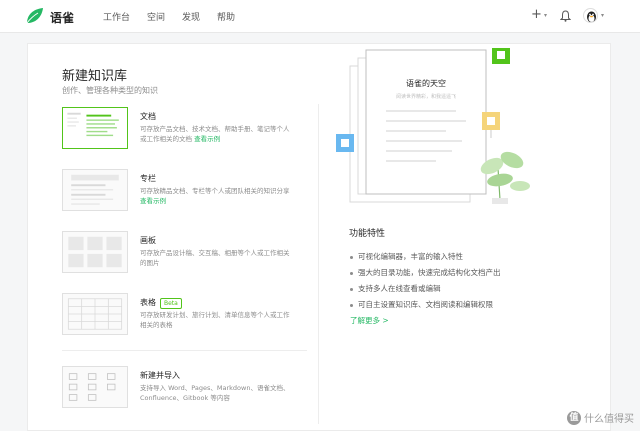 Image resolution: width=640 pixels, height=431 pixels. What do you see at coordinates (226, 16) in the screenshot?
I see `nav-help: 帮助` at bounding box center [226, 16].